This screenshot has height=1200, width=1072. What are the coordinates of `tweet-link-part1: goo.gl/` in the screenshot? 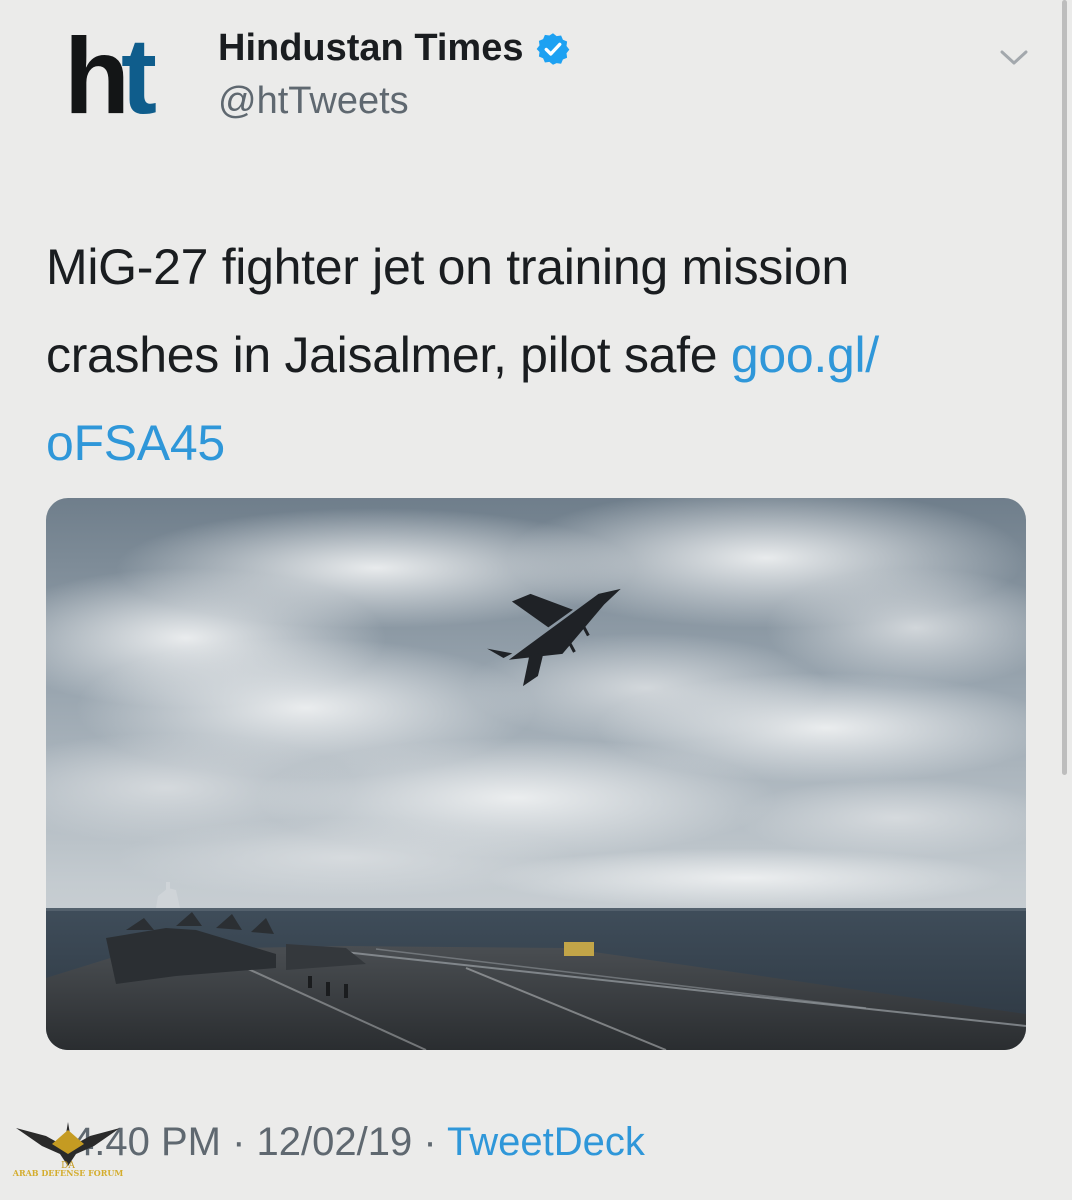 It's located at (804, 355).